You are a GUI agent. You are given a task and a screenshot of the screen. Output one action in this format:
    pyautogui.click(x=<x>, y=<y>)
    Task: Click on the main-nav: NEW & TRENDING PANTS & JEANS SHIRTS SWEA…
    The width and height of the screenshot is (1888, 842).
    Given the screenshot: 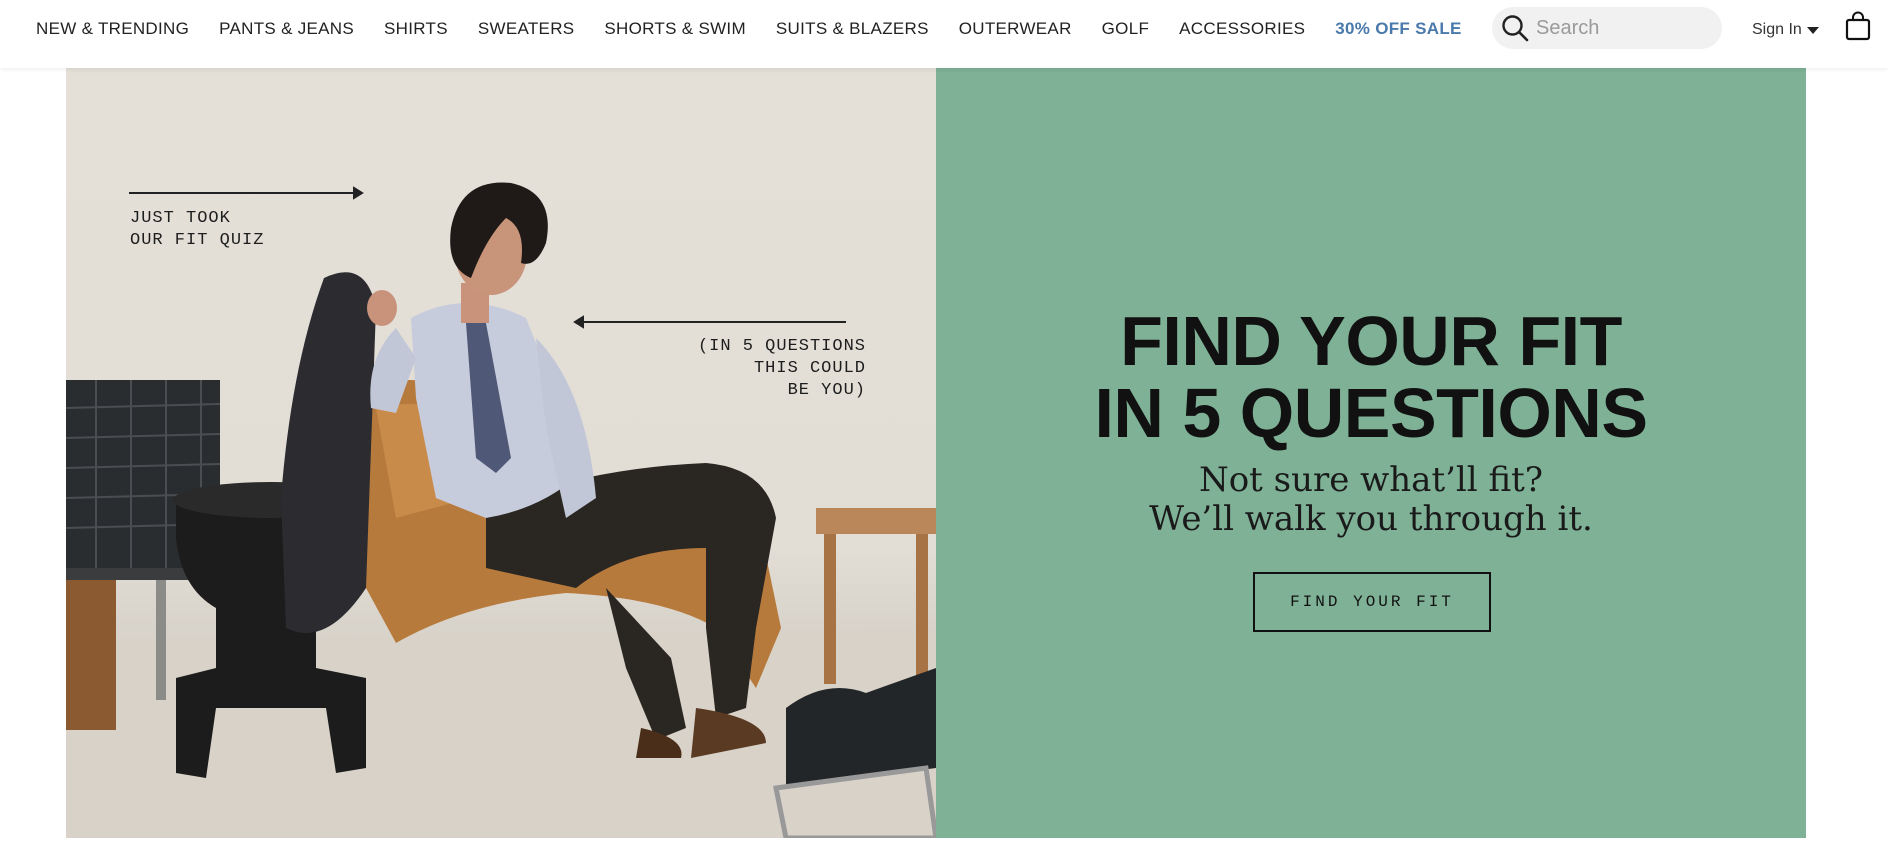 What is the action you would take?
    pyautogui.click(x=764, y=29)
    